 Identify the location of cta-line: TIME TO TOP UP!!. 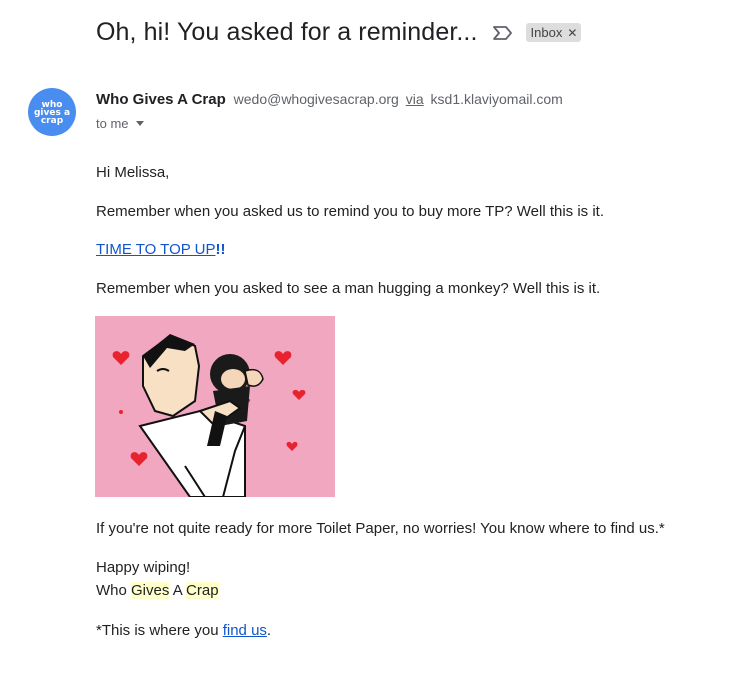
(160, 249).